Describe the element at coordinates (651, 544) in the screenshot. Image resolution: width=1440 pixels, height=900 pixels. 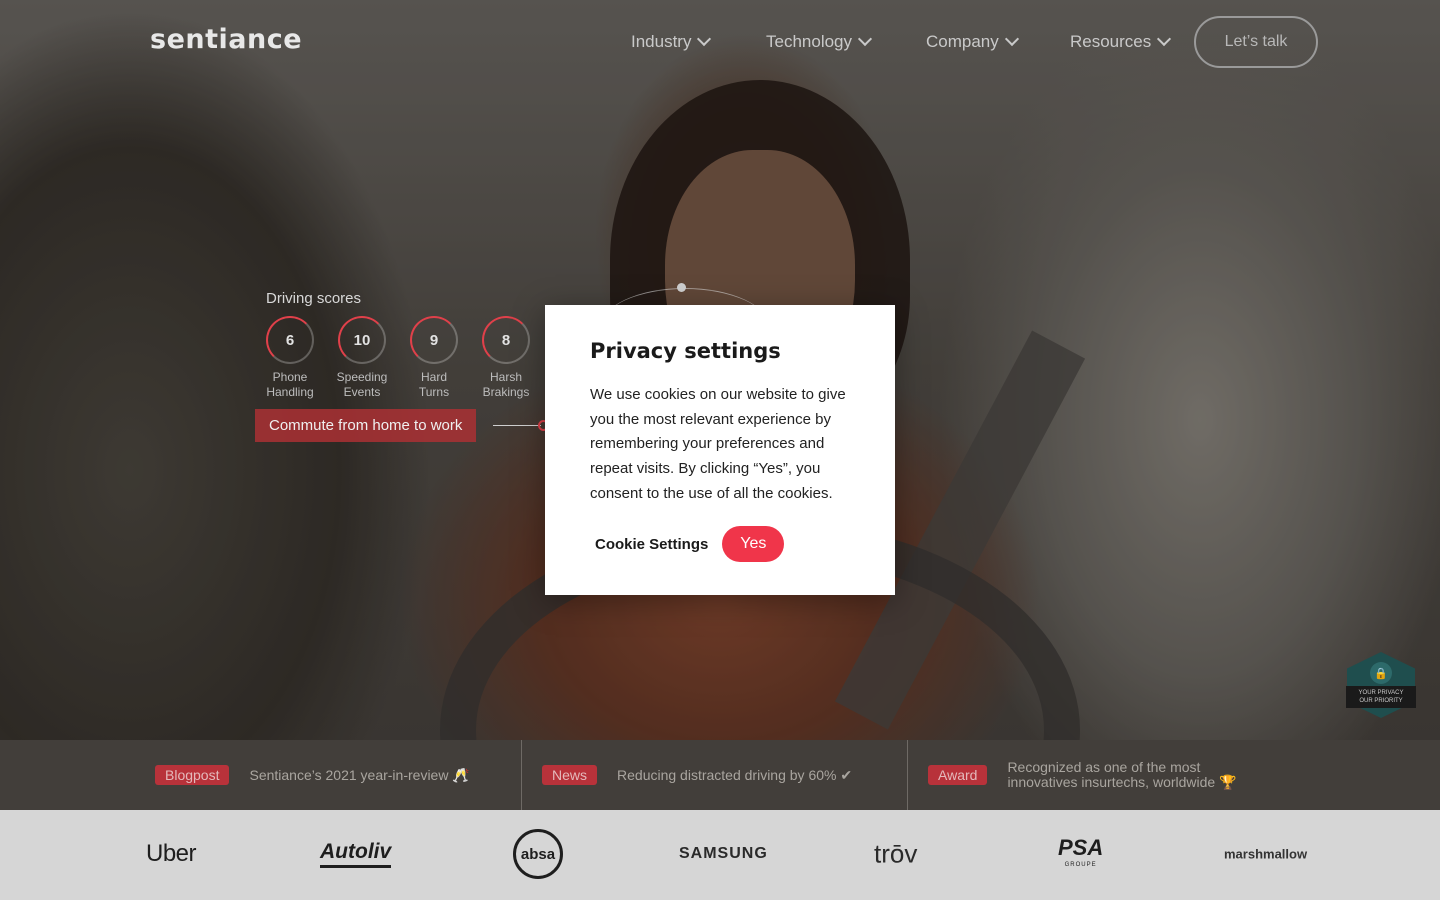
I see `cookie-settings-button: Cookie Settings` at that location.